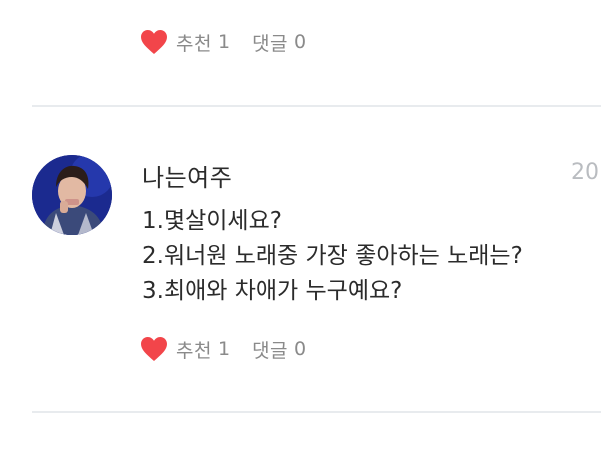  What do you see at coordinates (272, 291) in the screenshot?
I see `body-line: 3.최애와 차애가 누구예요?` at bounding box center [272, 291].